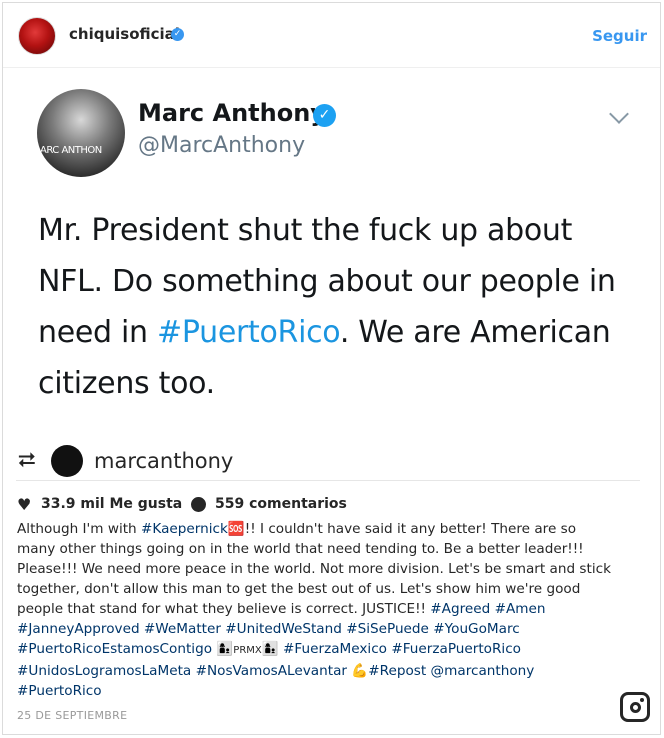 This screenshot has height=738, width=664. What do you see at coordinates (24, 504) in the screenshot?
I see `heart-icon: ♥` at bounding box center [24, 504].